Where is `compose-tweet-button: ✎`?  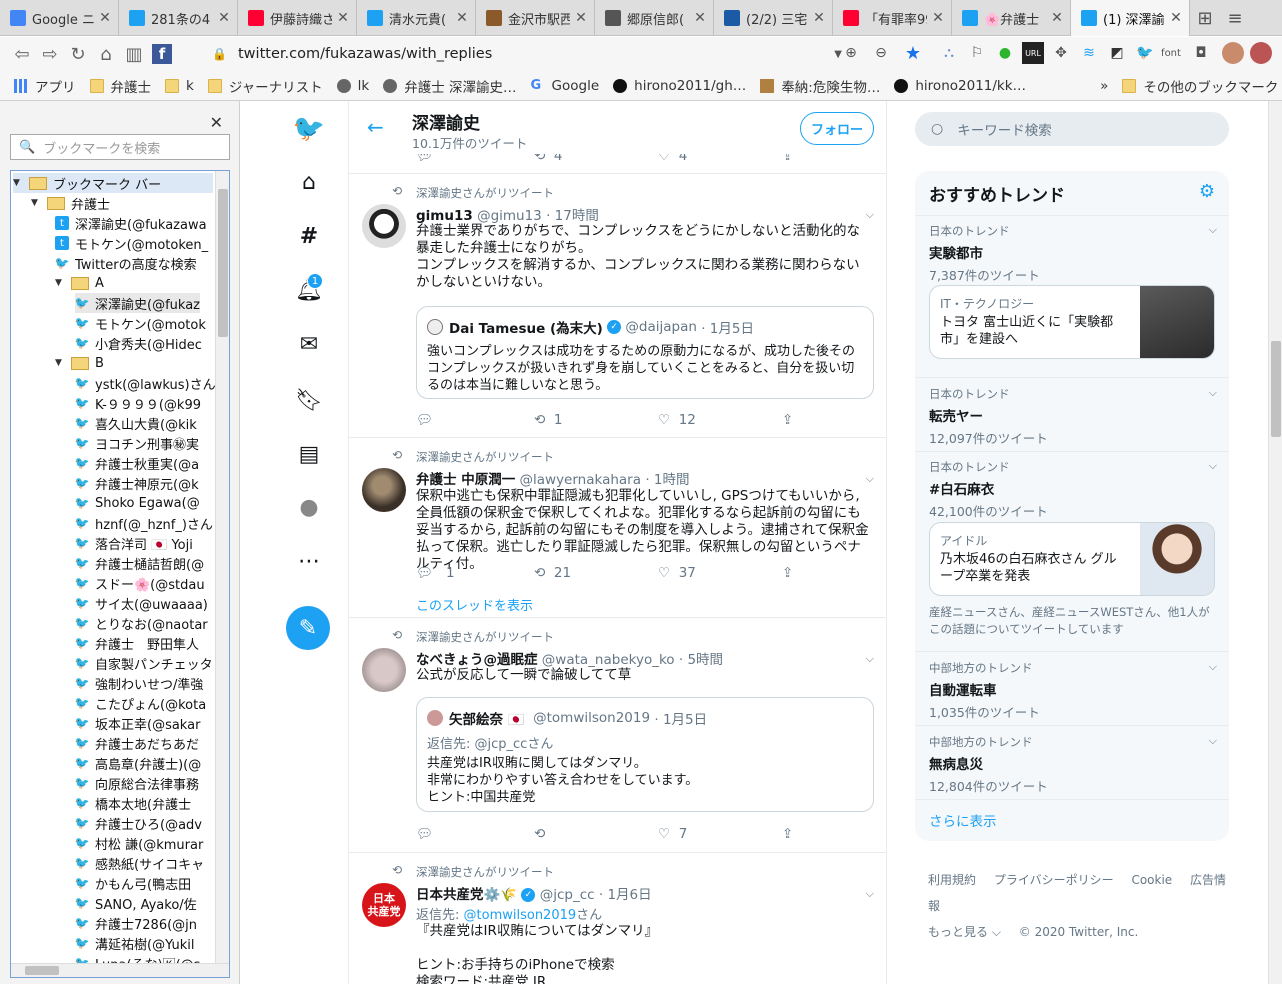
compose-tweet-button: ✎ is located at coordinates (308, 628).